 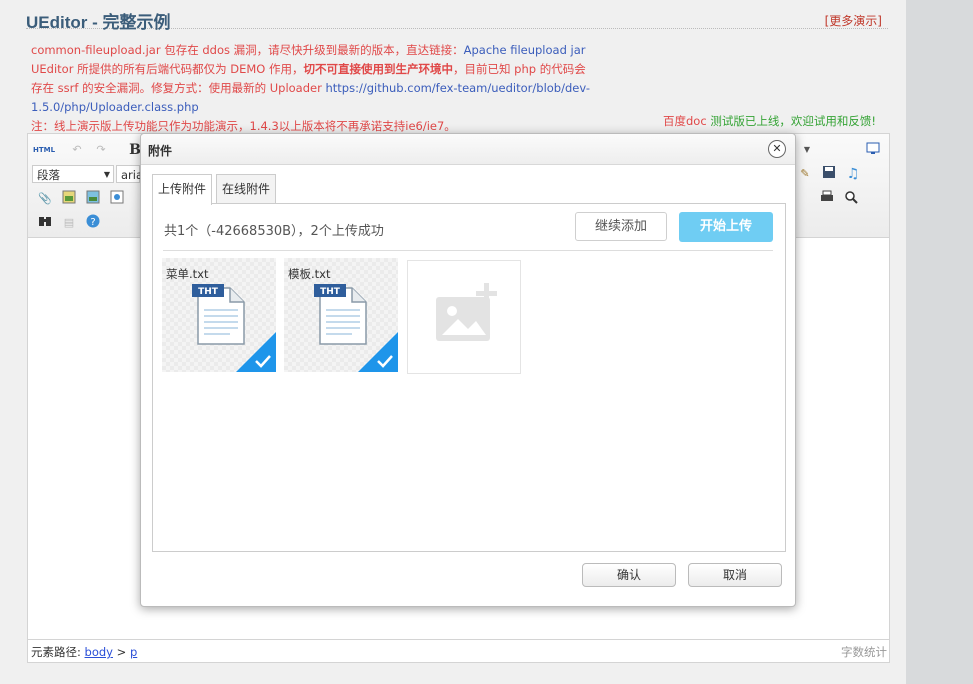 What do you see at coordinates (246, 188) in the screenshot?
I see `tab-online-attachment: 在线附件` at bounding box center [246, 188].